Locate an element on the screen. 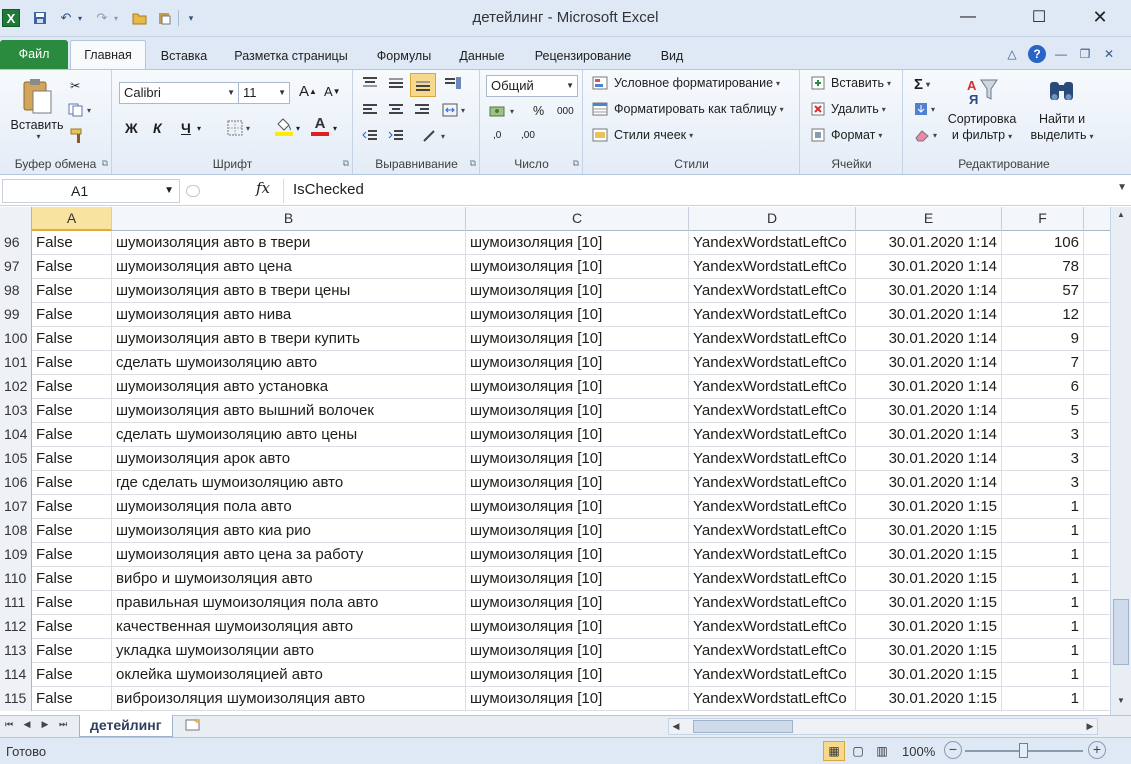  thousands-button: 000 is located at coordinates (565, 111).